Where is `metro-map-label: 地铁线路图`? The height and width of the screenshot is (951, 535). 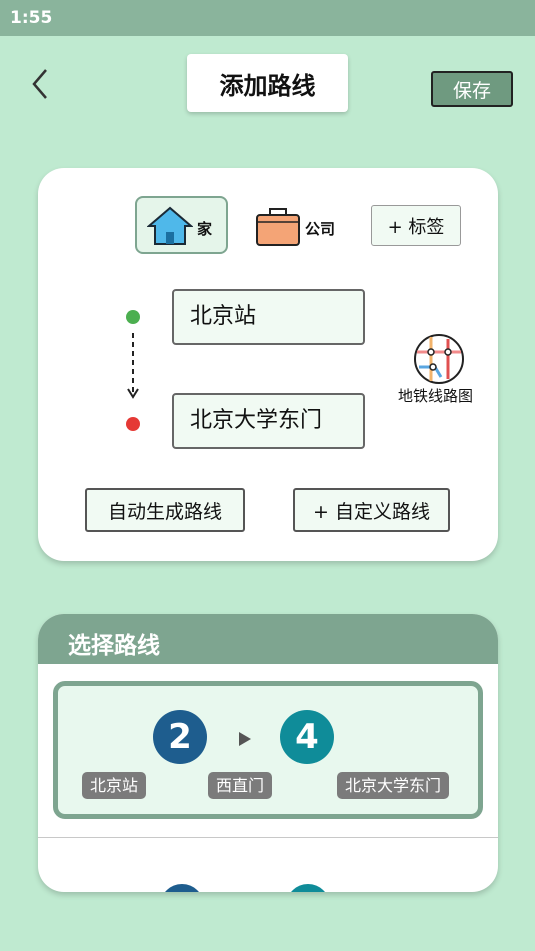 metro-map-label: 地铁线路图 is located at coordinates (436, 396).